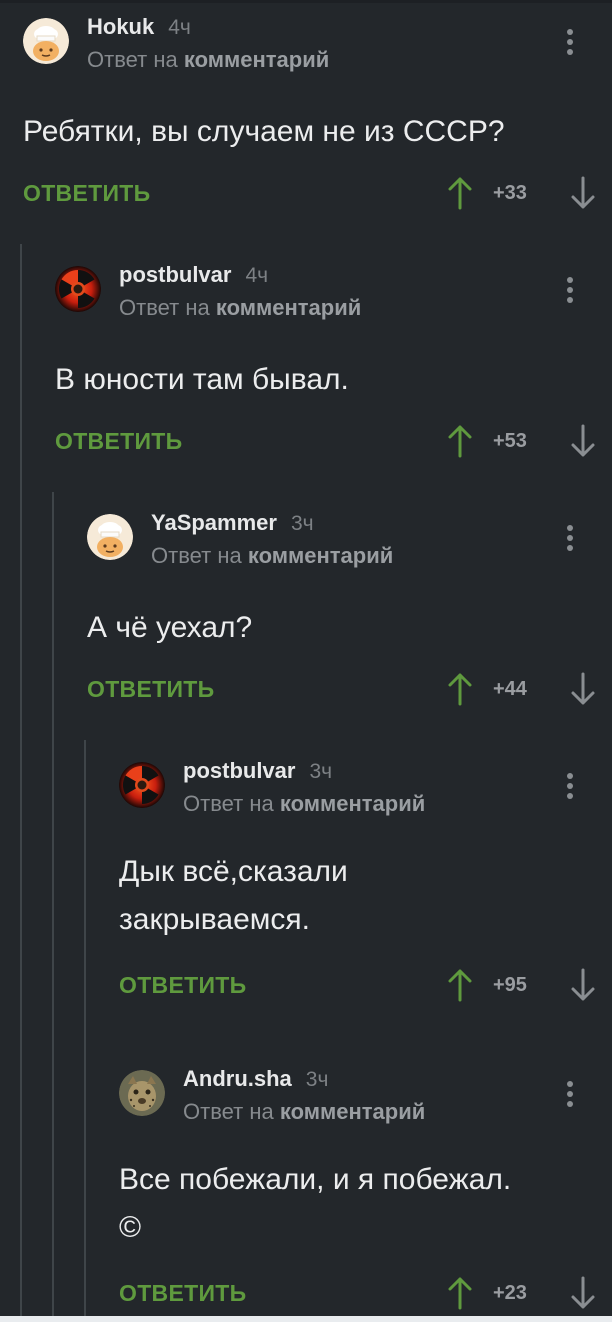 This screenshot has height=1322, width=612. I want to click on rating-score: +95, so click(510, 985).